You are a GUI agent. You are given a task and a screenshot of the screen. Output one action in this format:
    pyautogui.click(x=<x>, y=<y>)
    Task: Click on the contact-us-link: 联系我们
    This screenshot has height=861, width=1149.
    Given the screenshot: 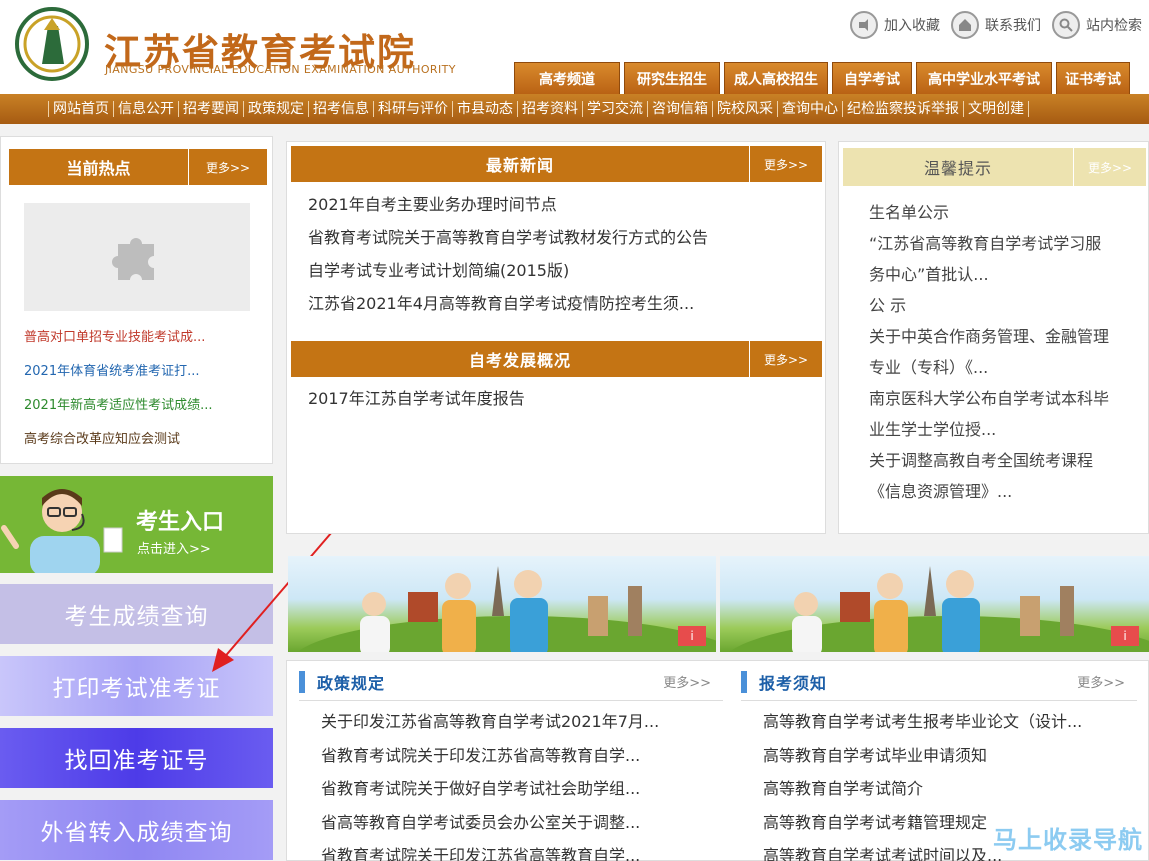 What is the action you would take?
    pyautogui.click(x=996, y=25)
    